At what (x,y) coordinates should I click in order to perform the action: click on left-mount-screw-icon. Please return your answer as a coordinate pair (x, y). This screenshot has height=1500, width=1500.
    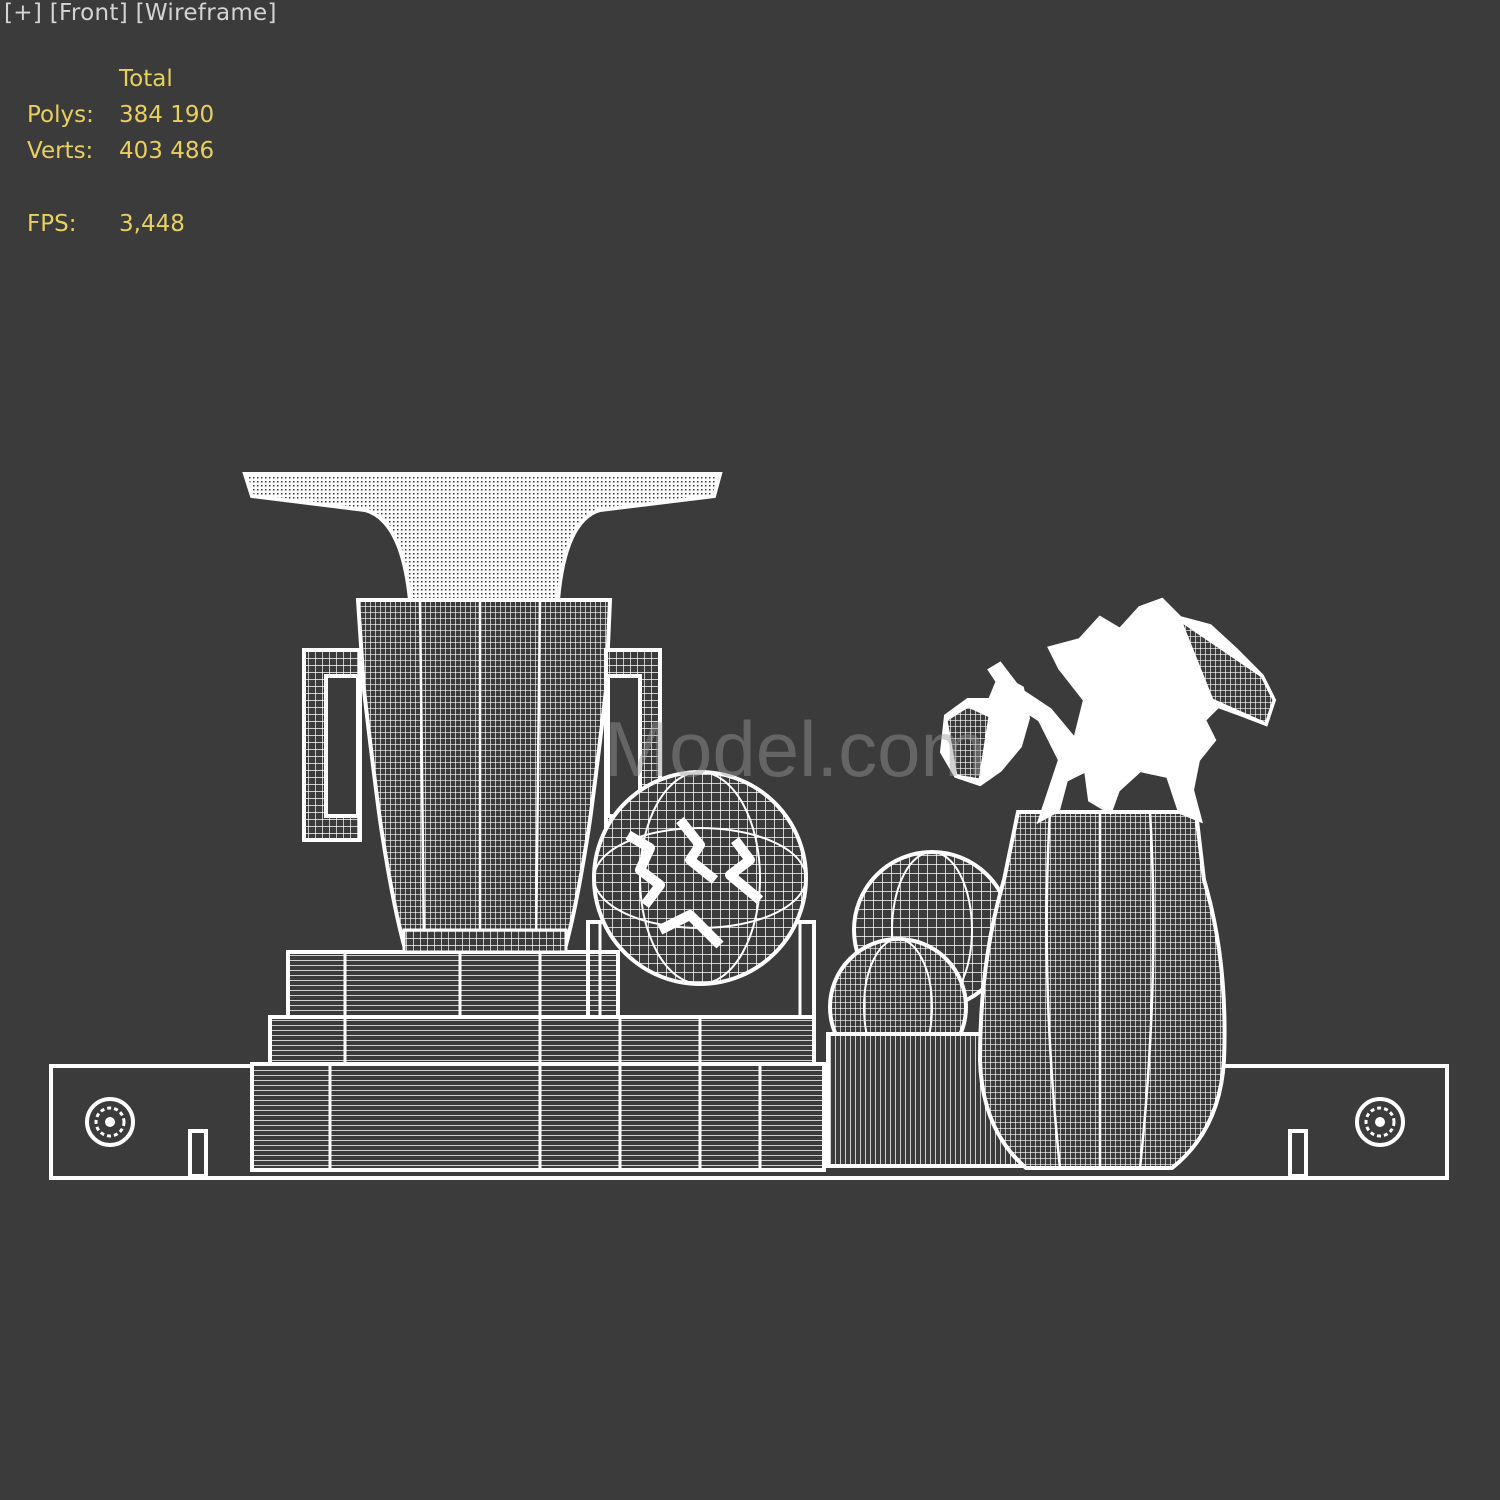
    Looking at the image, I should click on (110, 1122).